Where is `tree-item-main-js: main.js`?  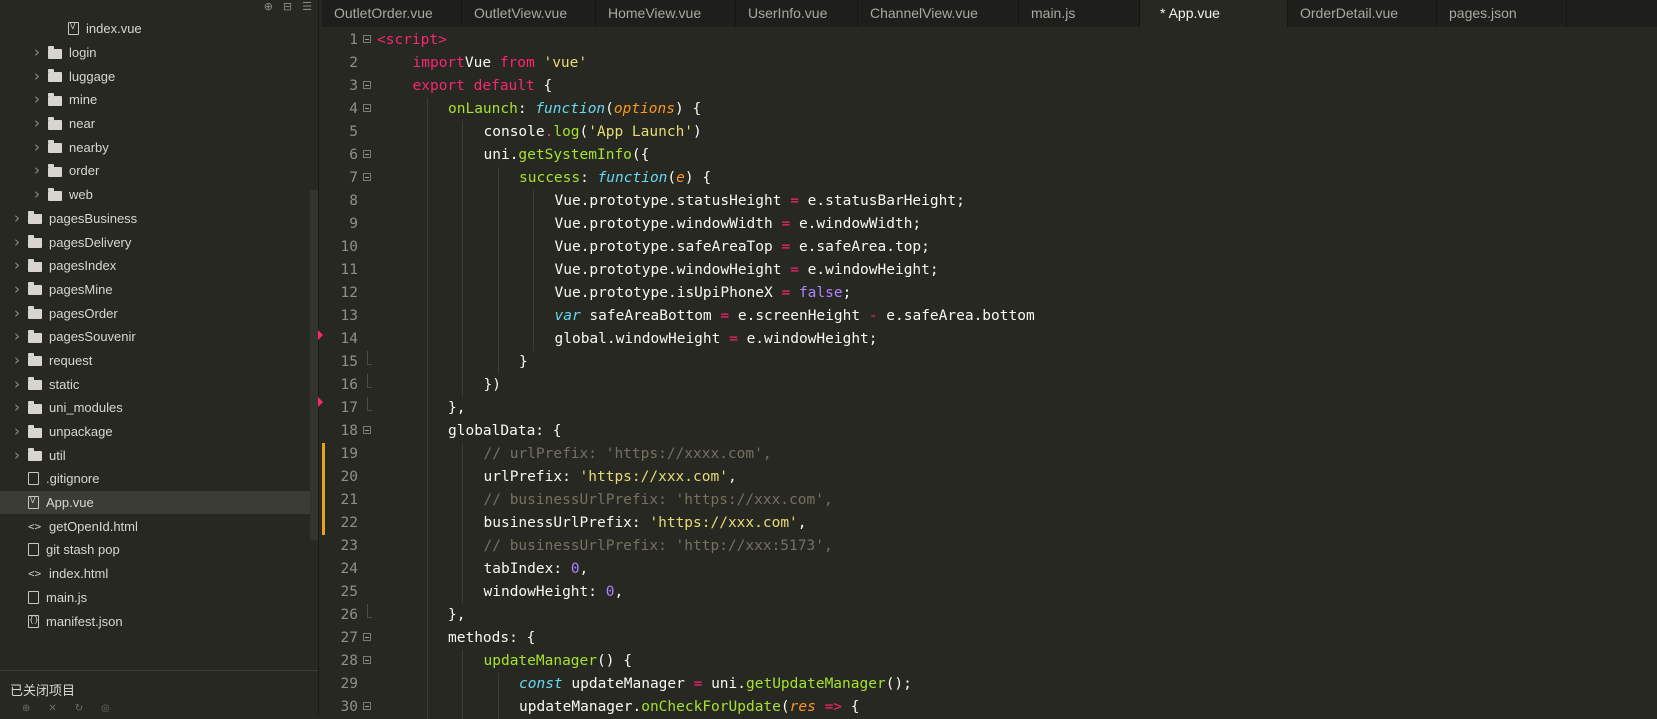
tree-item-main-js: main.js is located at coordinates (155, 598).